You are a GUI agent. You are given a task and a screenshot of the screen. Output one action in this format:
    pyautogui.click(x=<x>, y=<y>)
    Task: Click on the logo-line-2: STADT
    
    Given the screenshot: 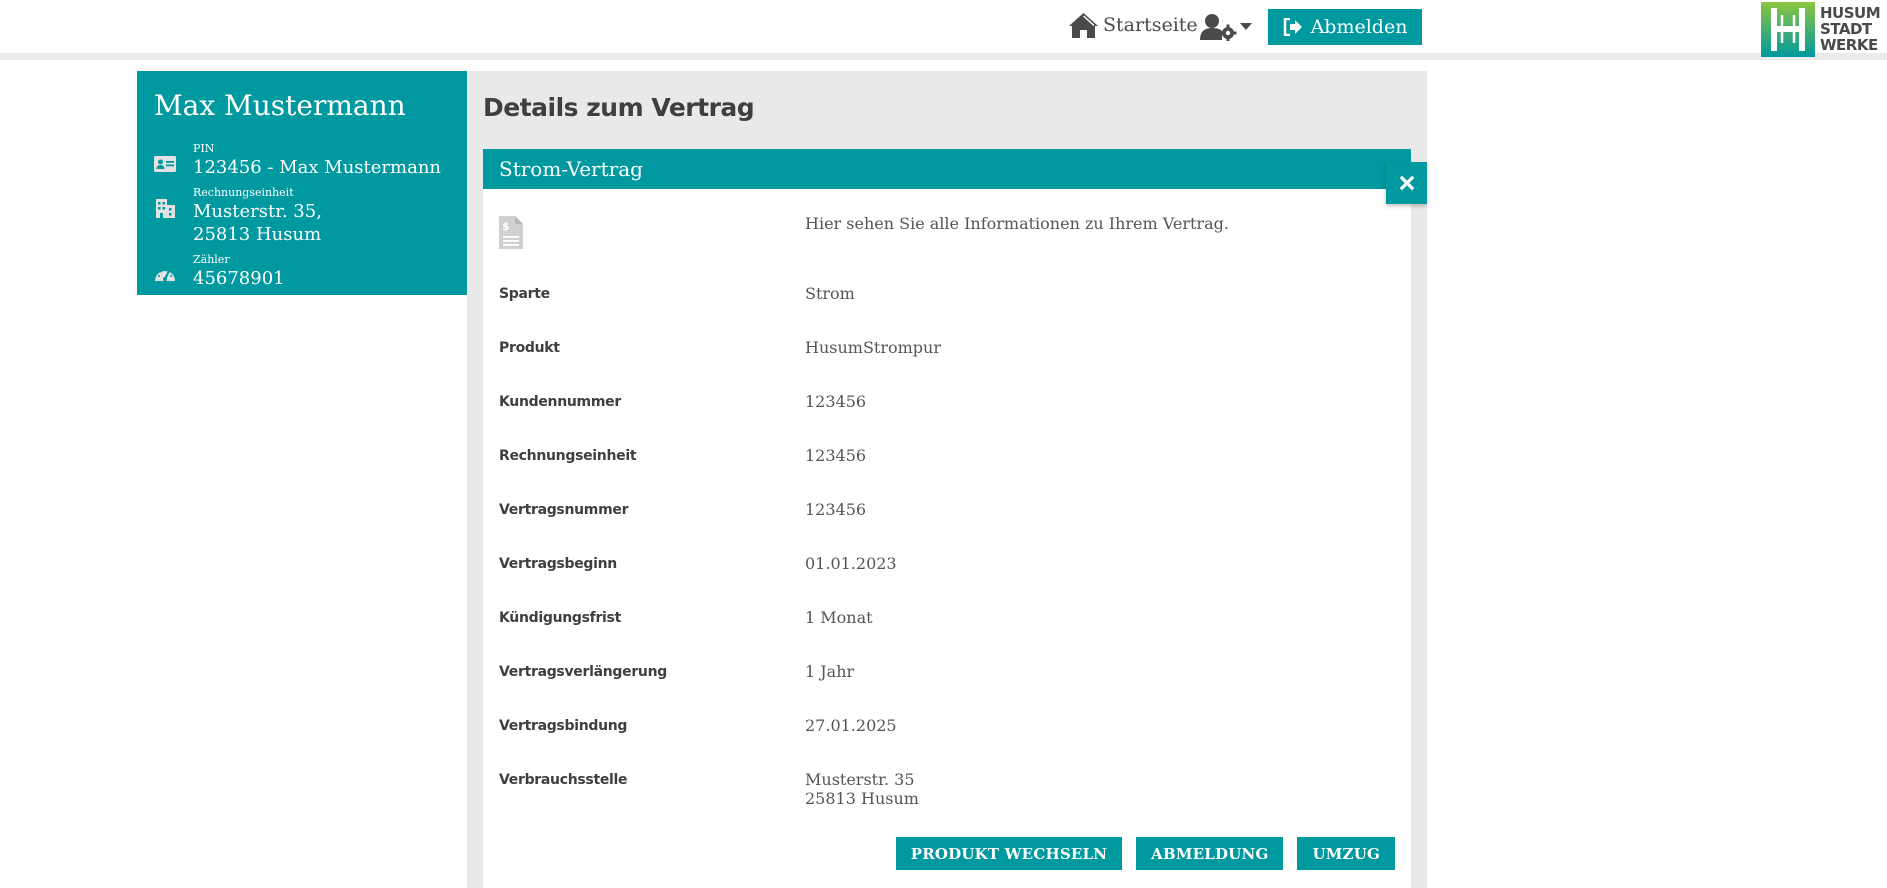 What is the action you would take?
    pyautogui.click(x=1846, y=29)
    